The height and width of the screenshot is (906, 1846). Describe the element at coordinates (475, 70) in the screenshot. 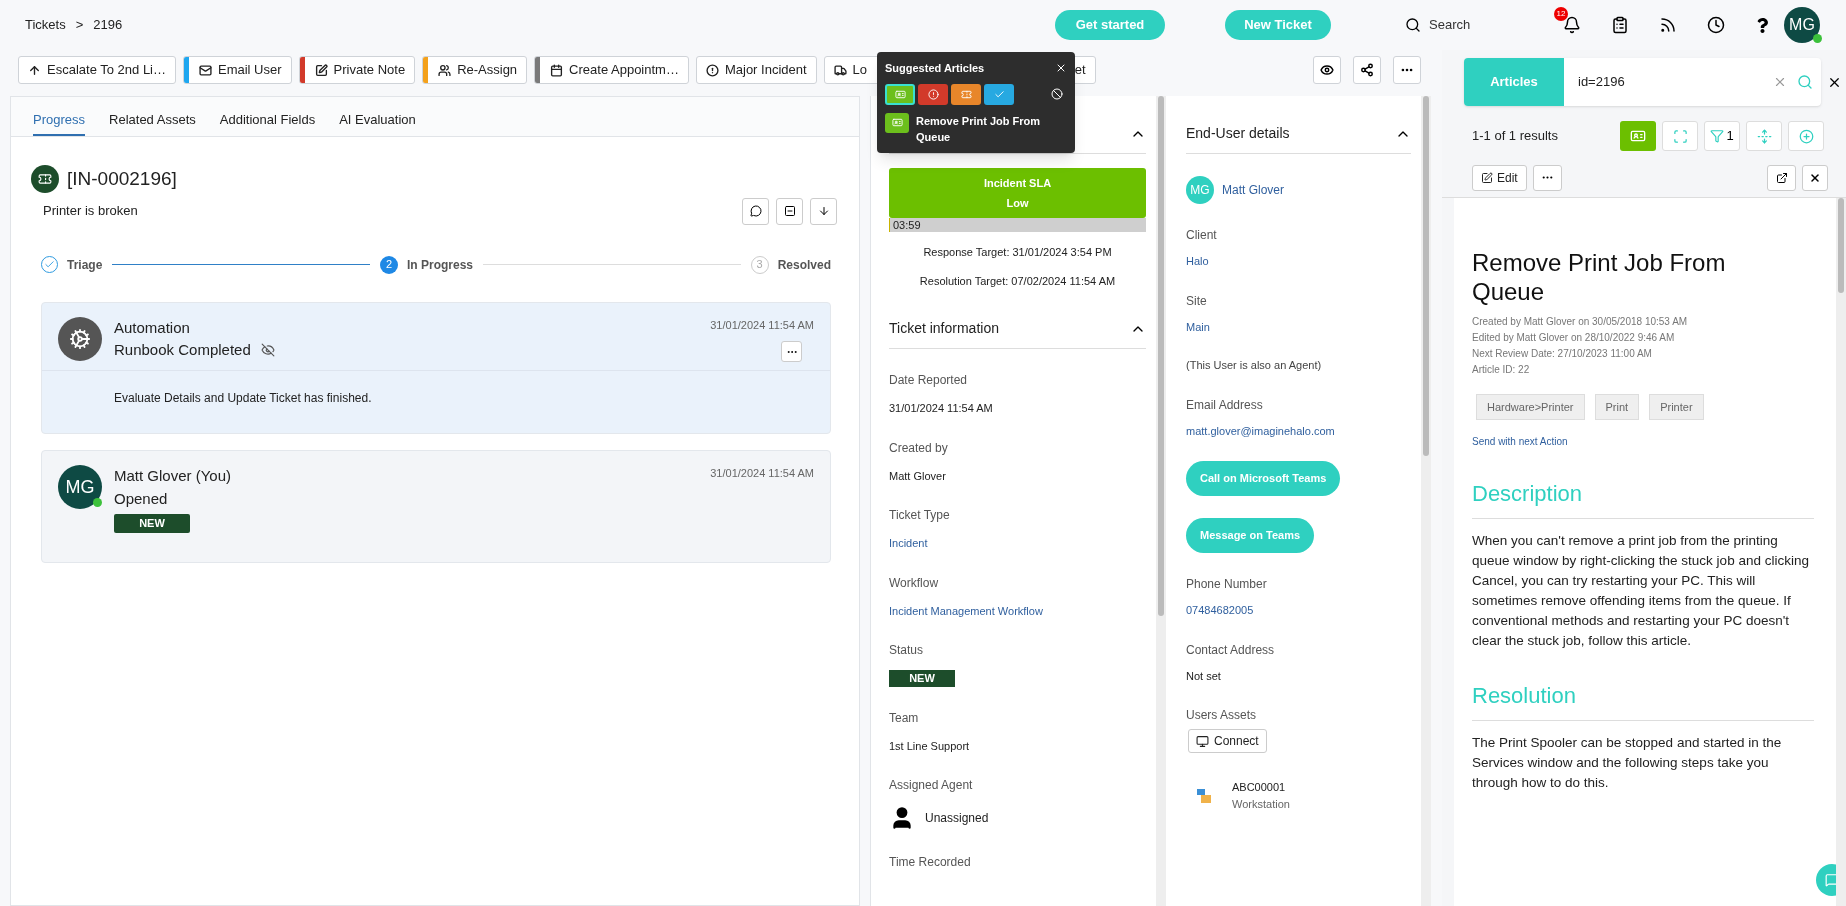

I see `toolbar-button: Re-Assign` at that location.